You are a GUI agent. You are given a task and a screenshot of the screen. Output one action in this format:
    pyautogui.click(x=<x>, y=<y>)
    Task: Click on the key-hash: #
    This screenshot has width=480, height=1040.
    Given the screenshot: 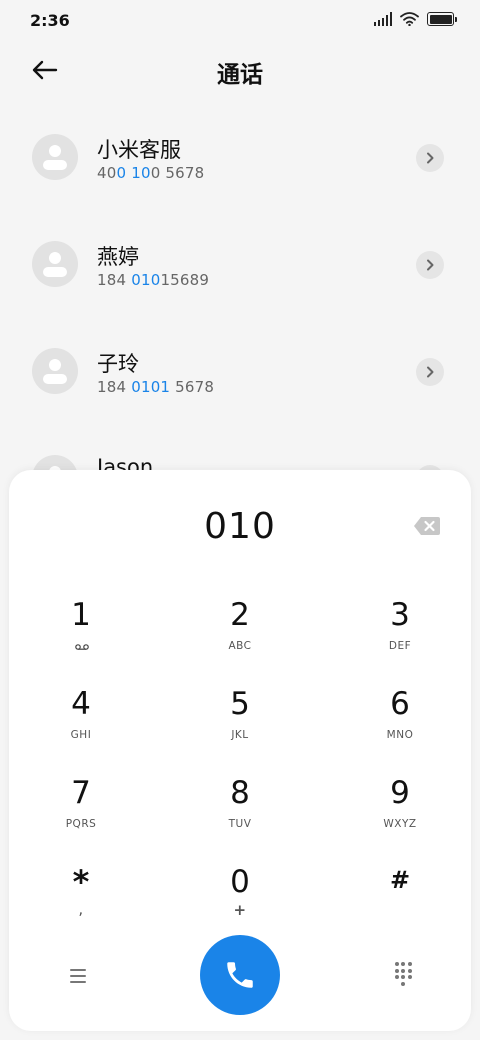 What is the action you would take?
    pyautogui.click(x=400, y=892)
    